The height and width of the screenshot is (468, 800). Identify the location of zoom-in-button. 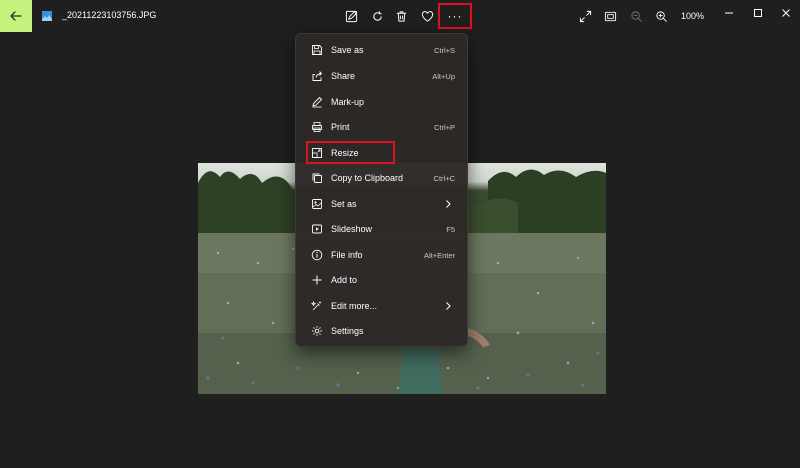
(661, 16).